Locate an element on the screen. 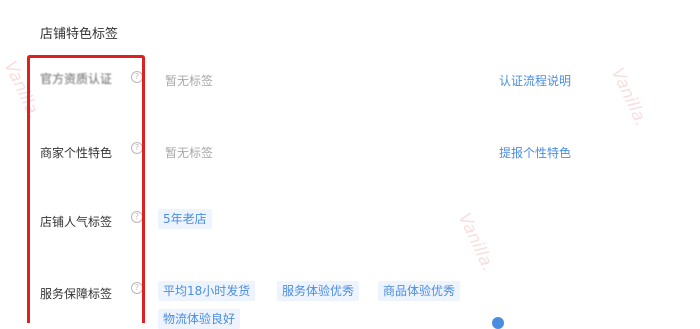 The height and width of the screenshot is (329, 700). tag-product-experience: 商品体验优秀 is located at coordinates (419, 291).